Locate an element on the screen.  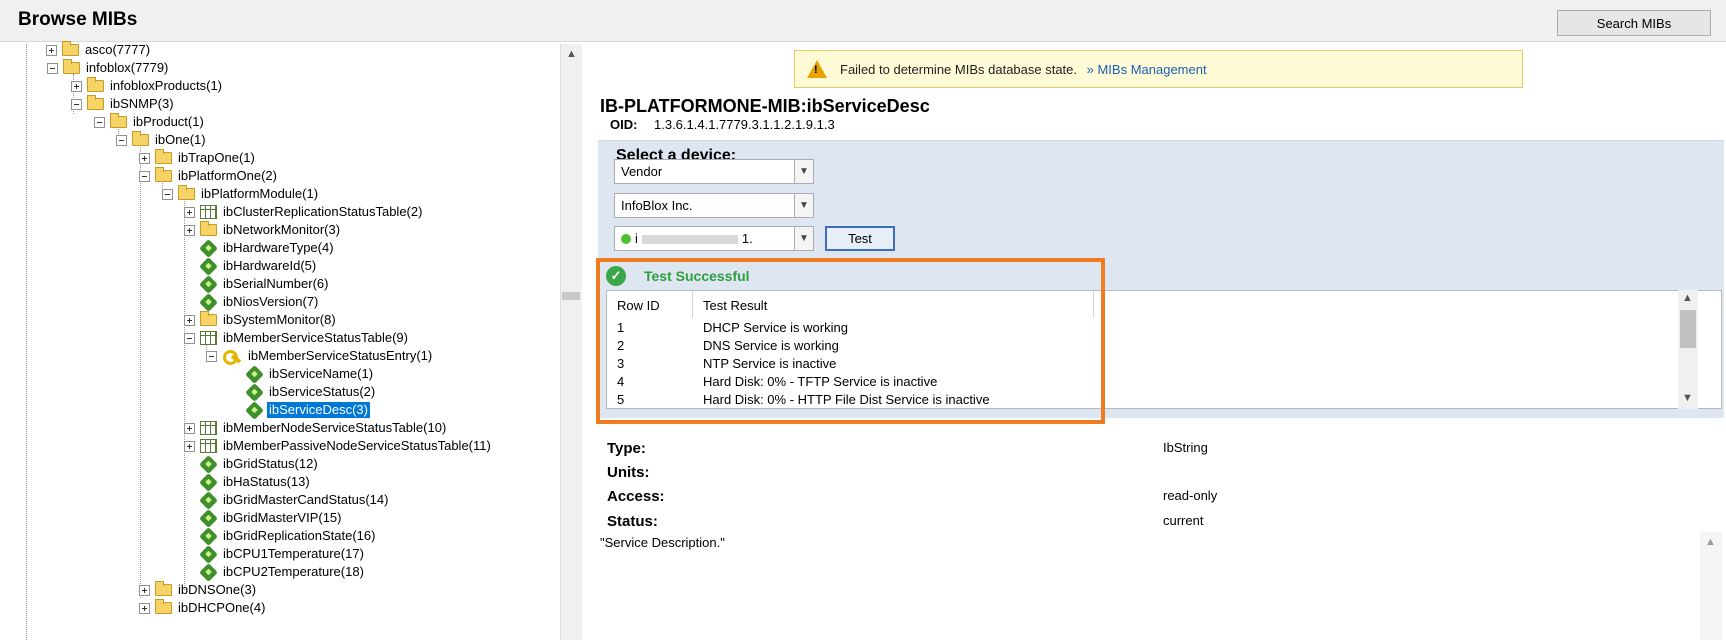
tree-node-label: ibClusterReplicationStatusTable(2) is located at coordinates (322, 212).